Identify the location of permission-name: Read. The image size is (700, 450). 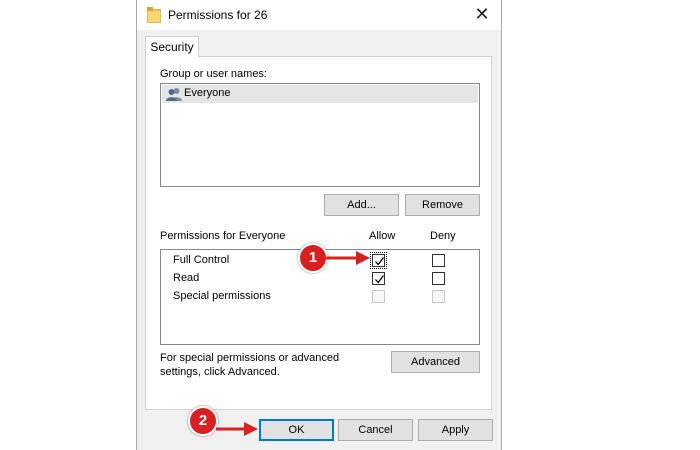
(186, 278).